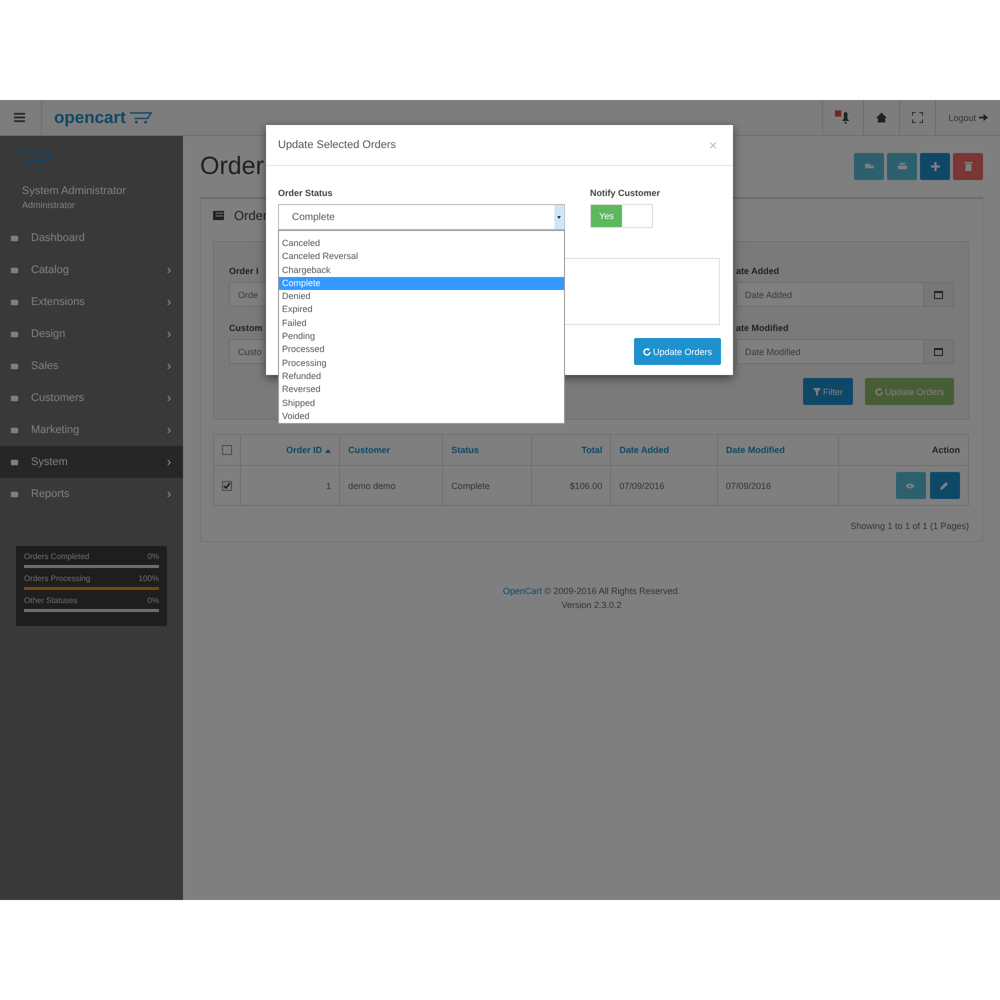 This screenshot has height=1000, width=1000. I want to click on table-cell: 1, so click(329, 485).